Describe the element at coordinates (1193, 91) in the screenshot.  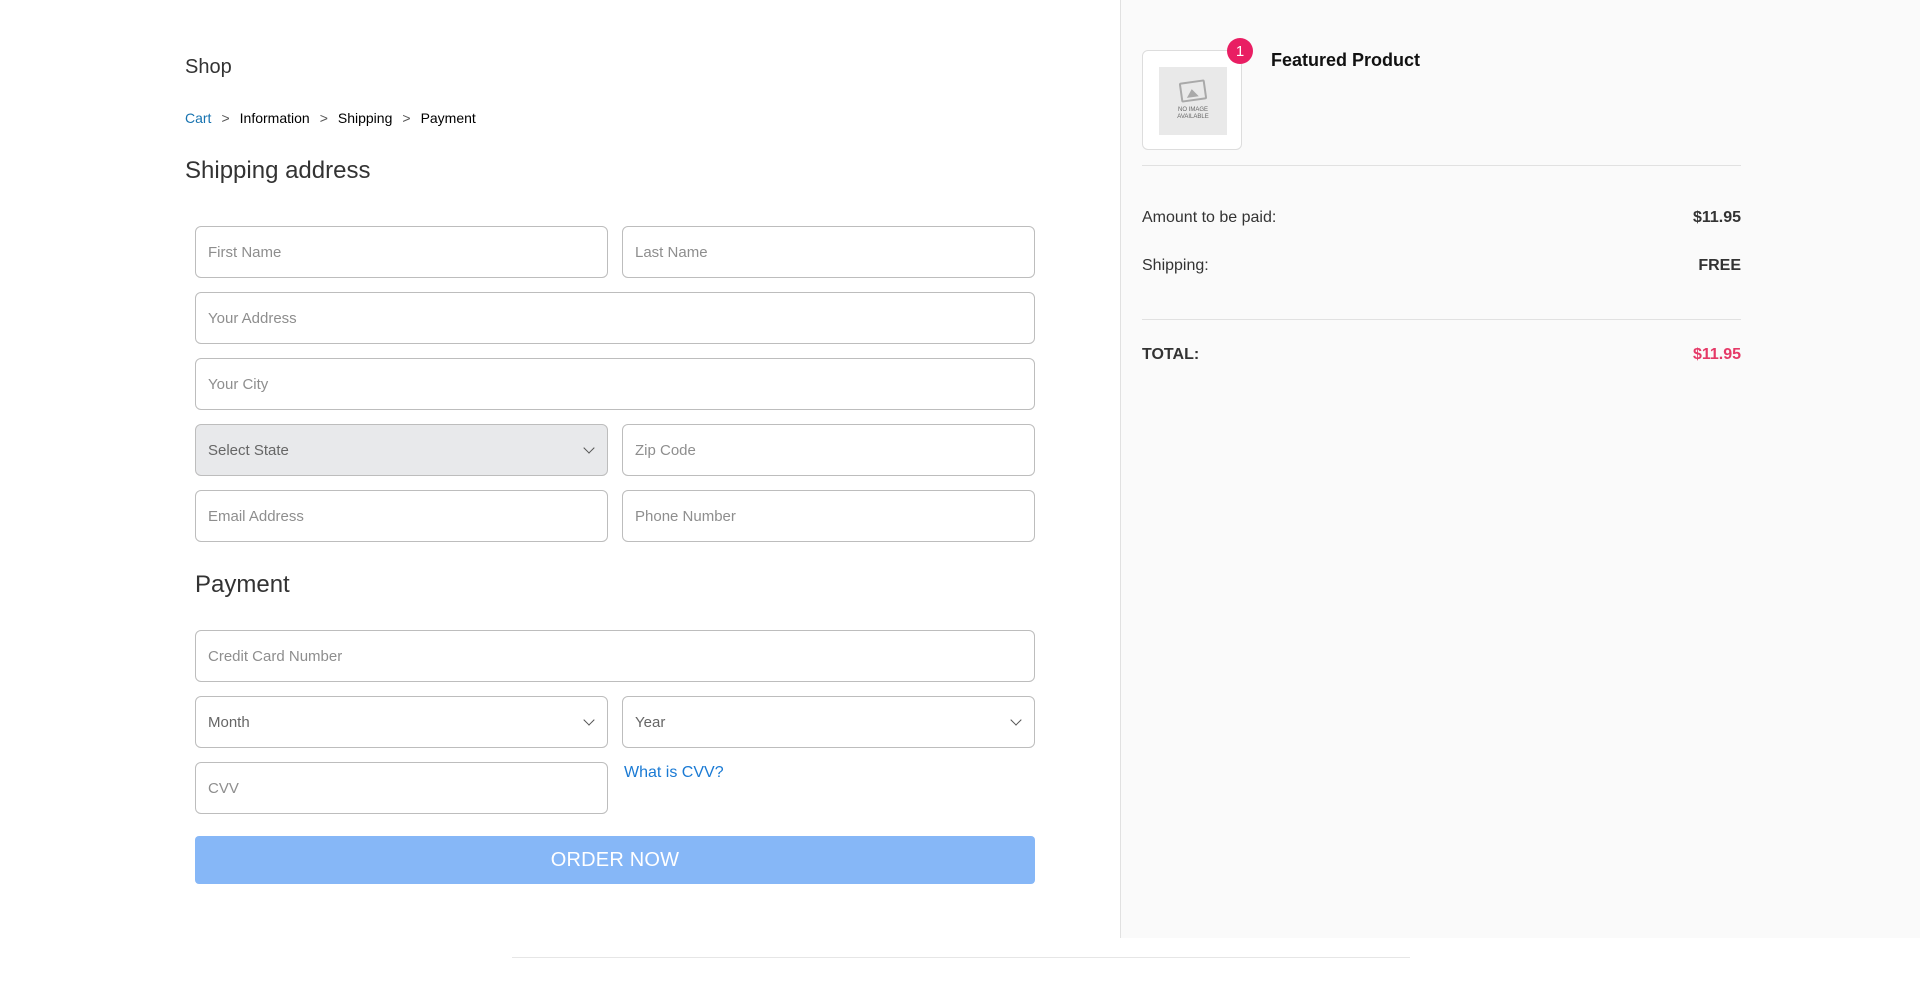
I see `photo-icon` at that location.